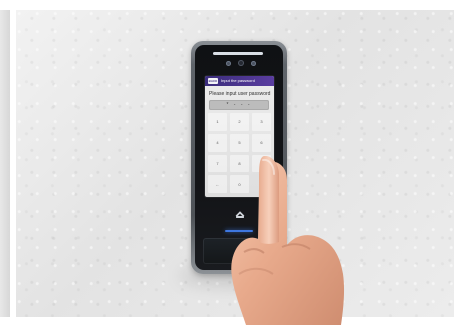 The height and width of the screenshot is (325, 459). I want to click on left-arrow-icon: ←, so click(217, 184).